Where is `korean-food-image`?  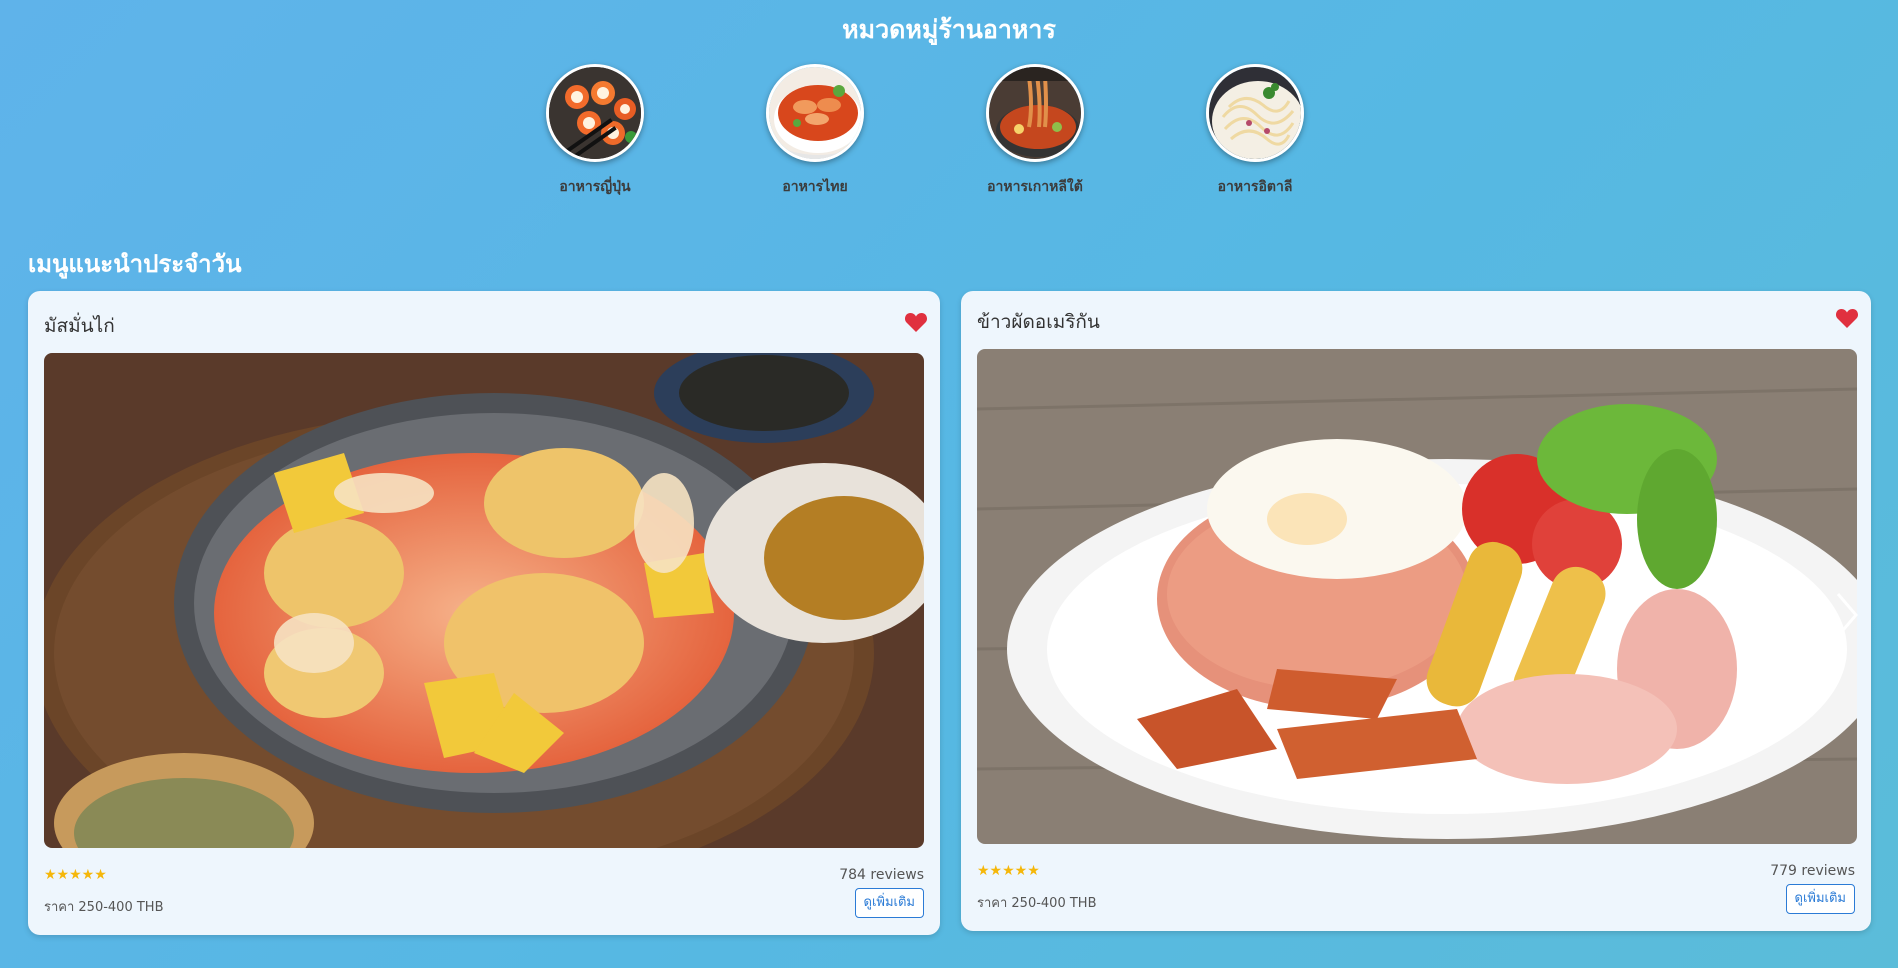
korean-food-image is located at coordinates (1035, 113).